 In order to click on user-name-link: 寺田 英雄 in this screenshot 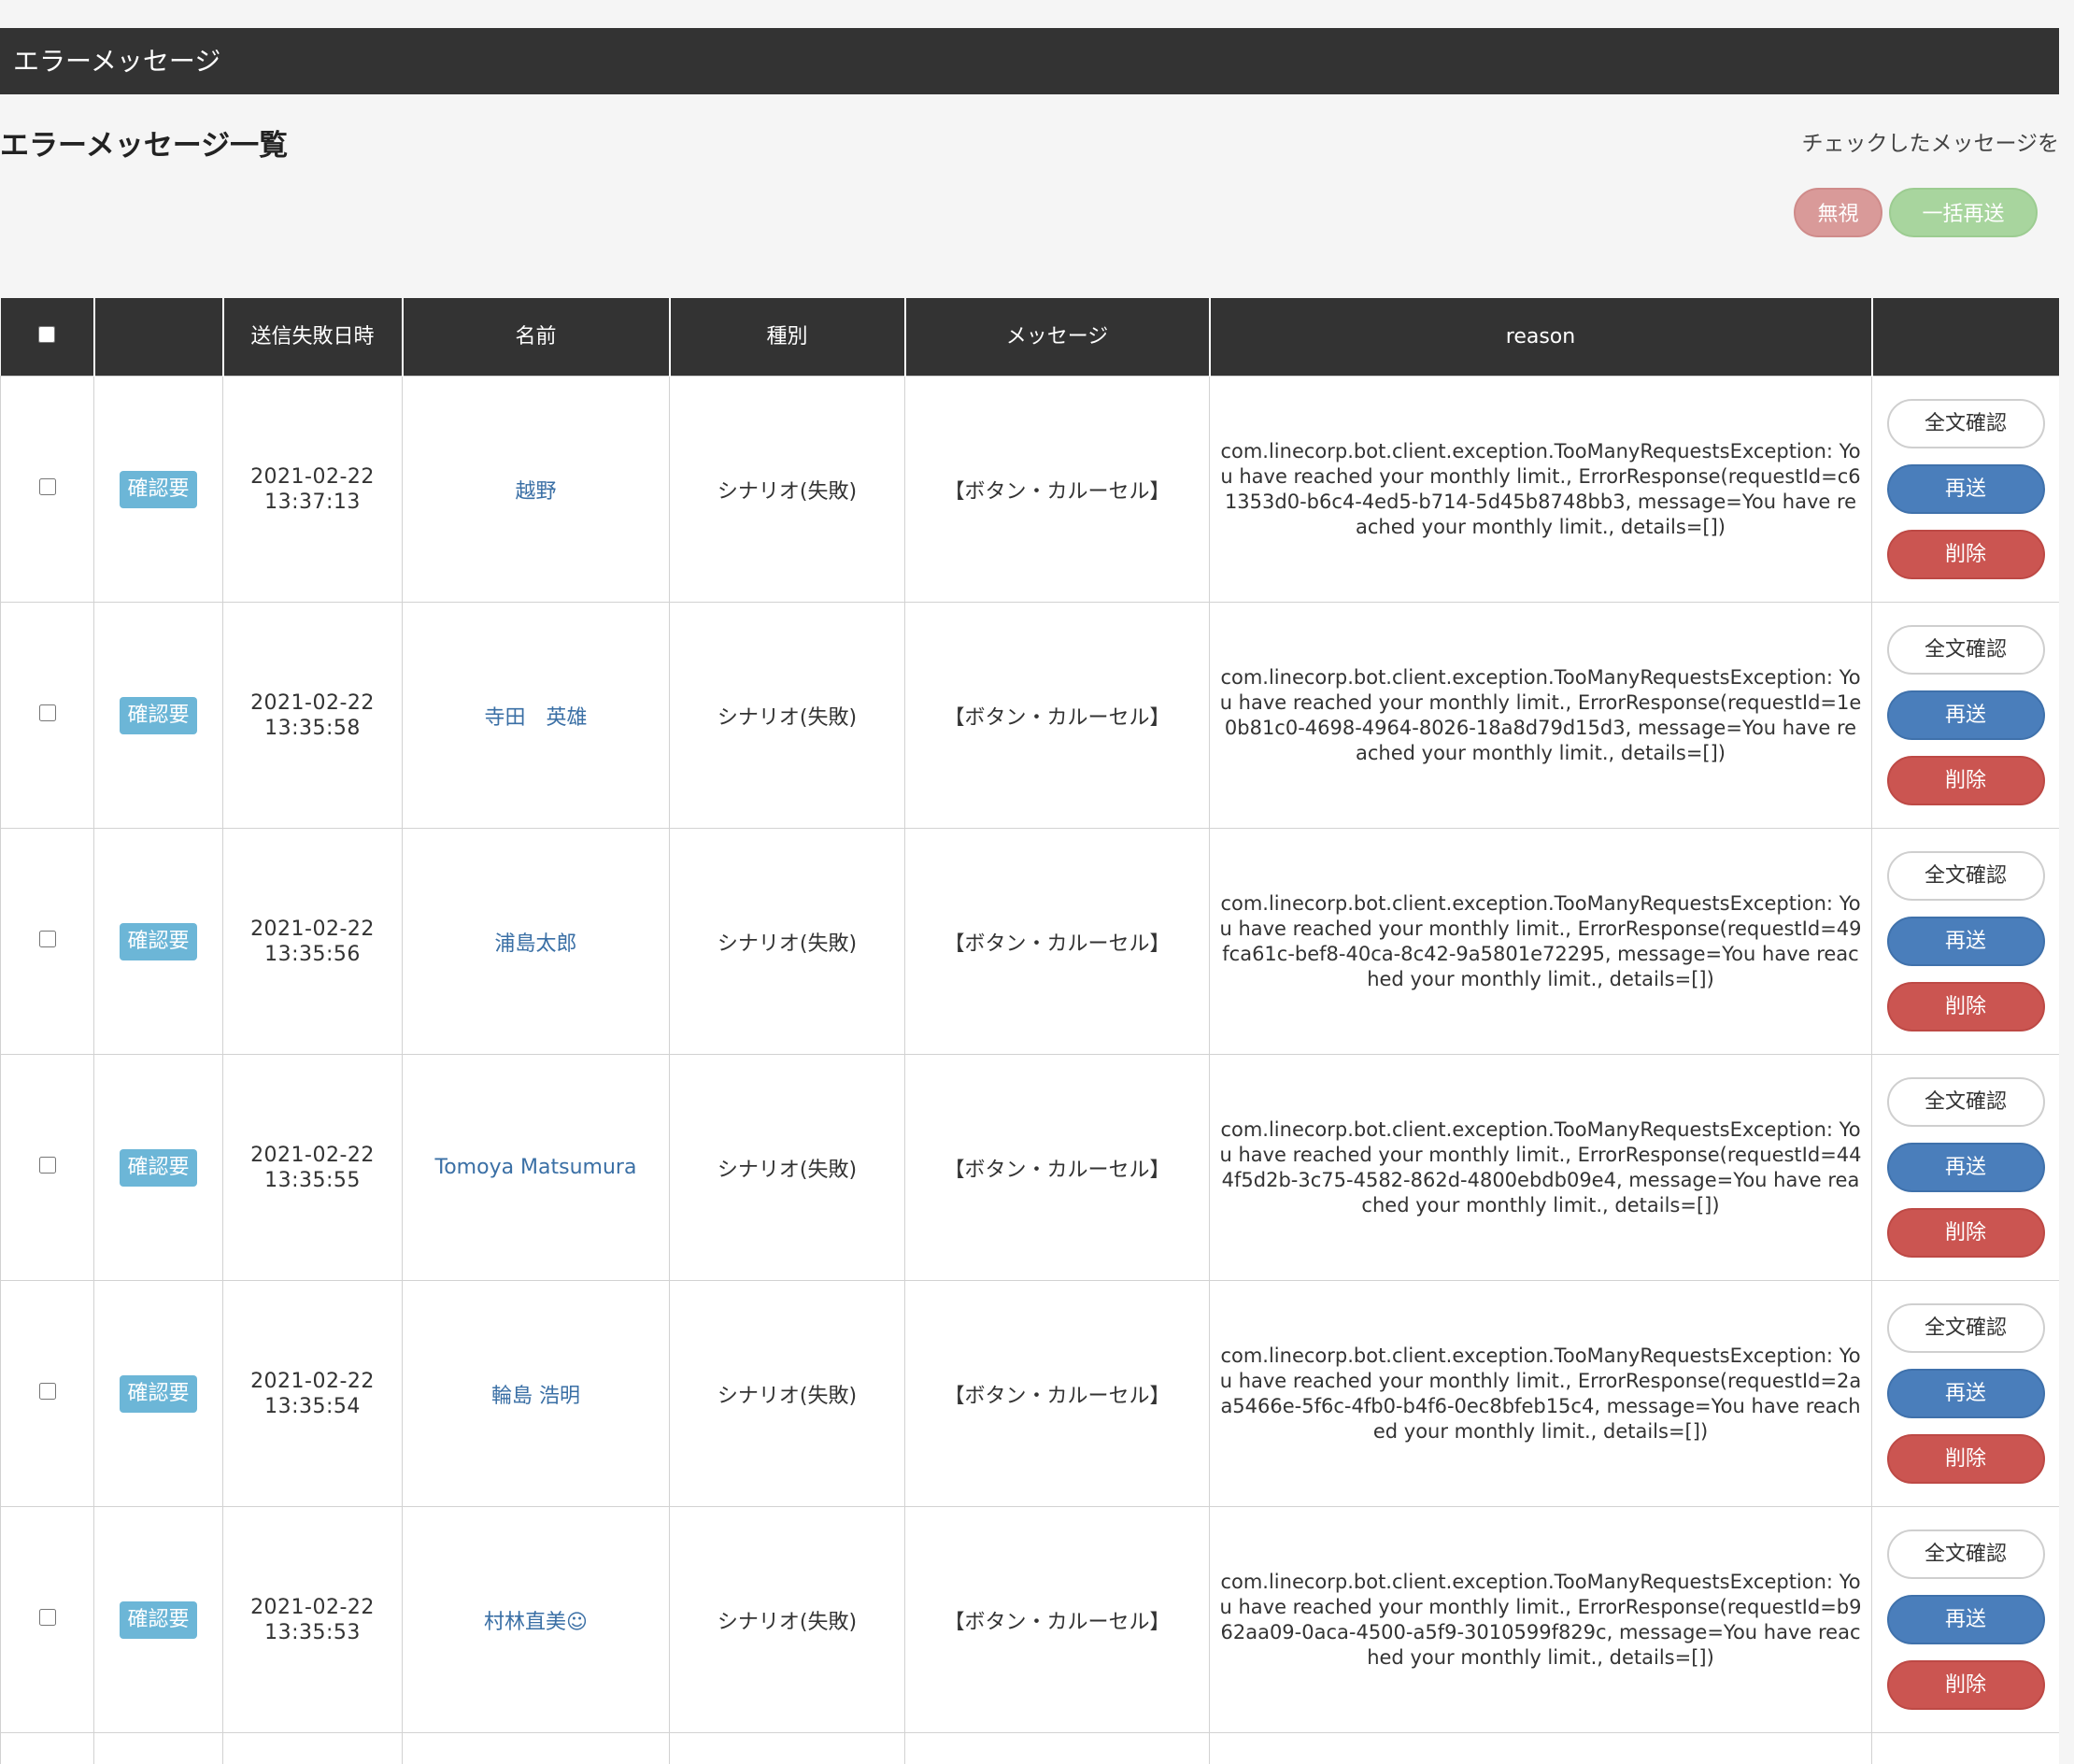, I will do `click(536, 718)`.